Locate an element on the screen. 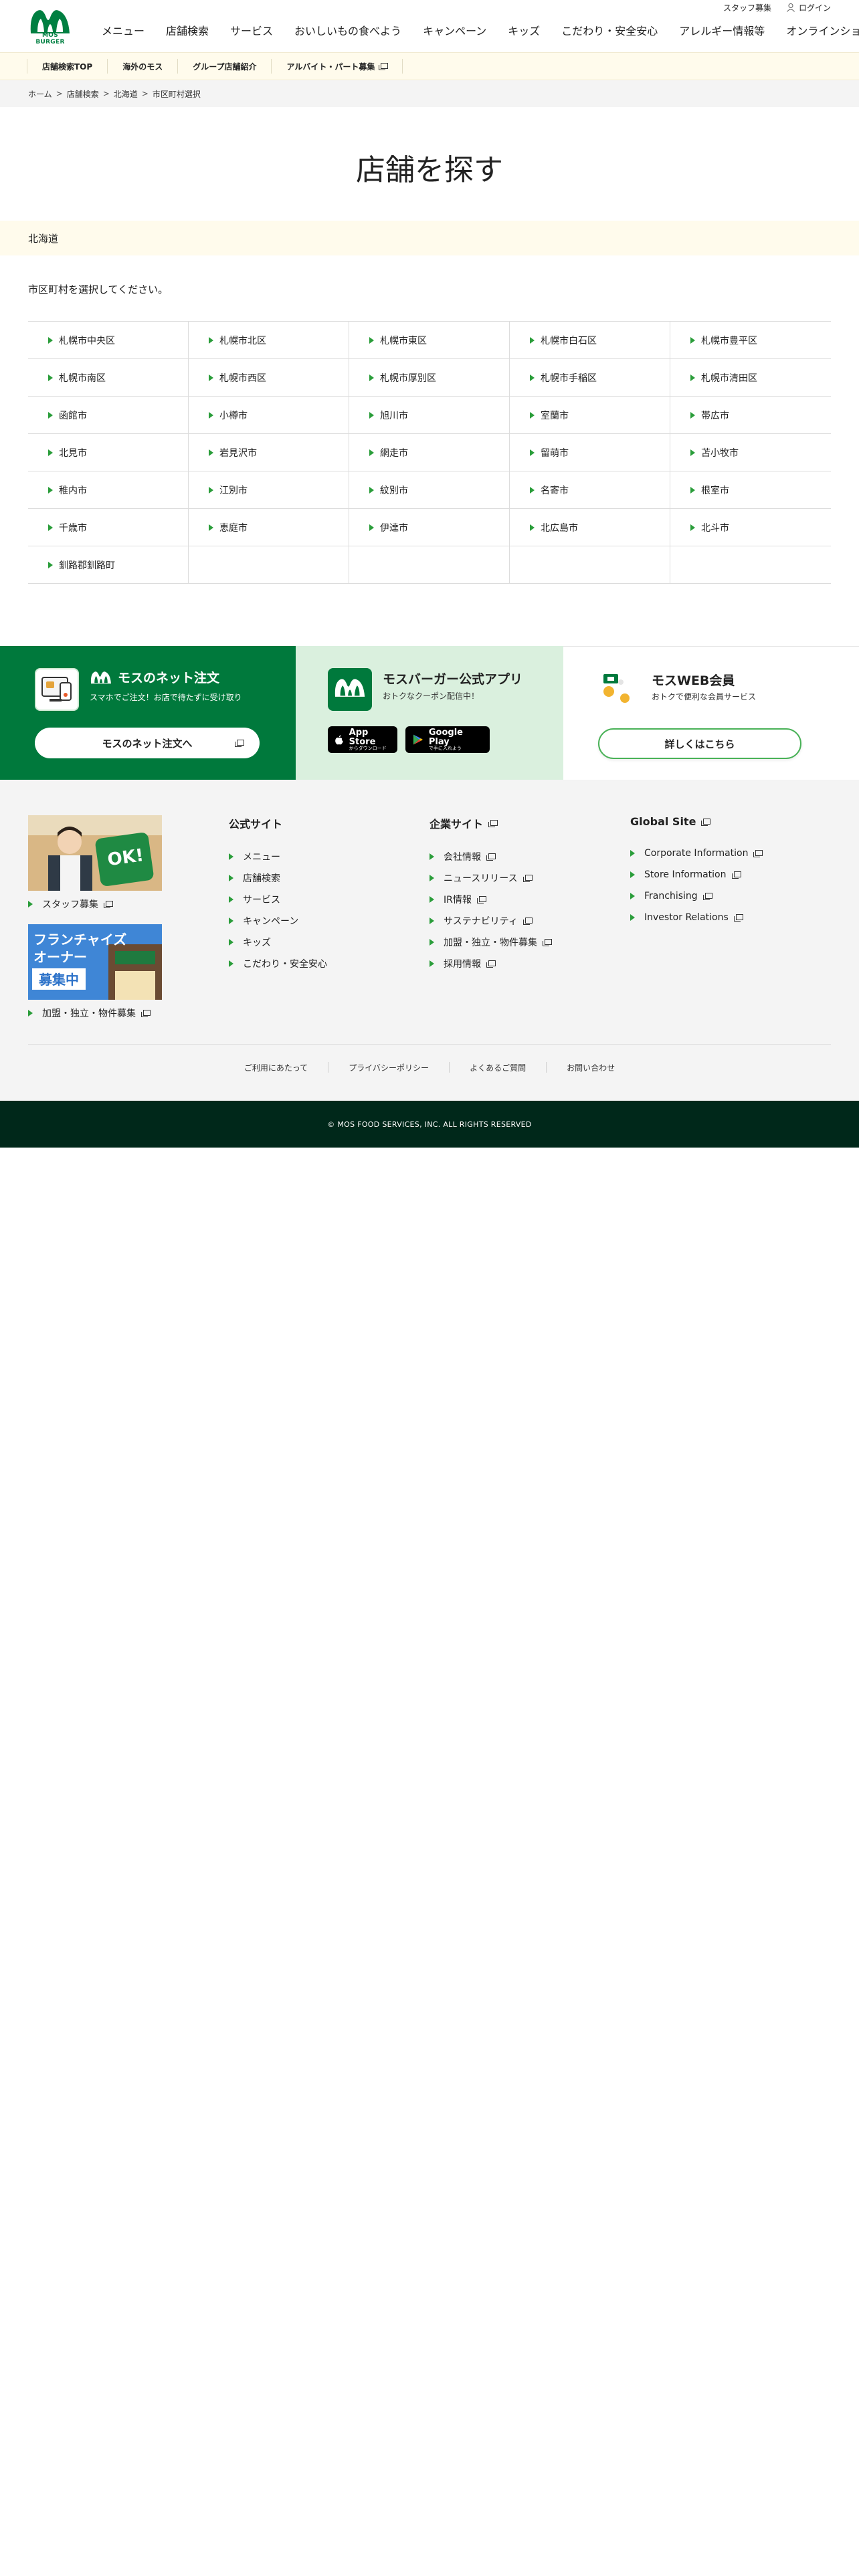 The image size is (859, 2576). footer-link: 店舗検索 is located at coordinates (278, 878).